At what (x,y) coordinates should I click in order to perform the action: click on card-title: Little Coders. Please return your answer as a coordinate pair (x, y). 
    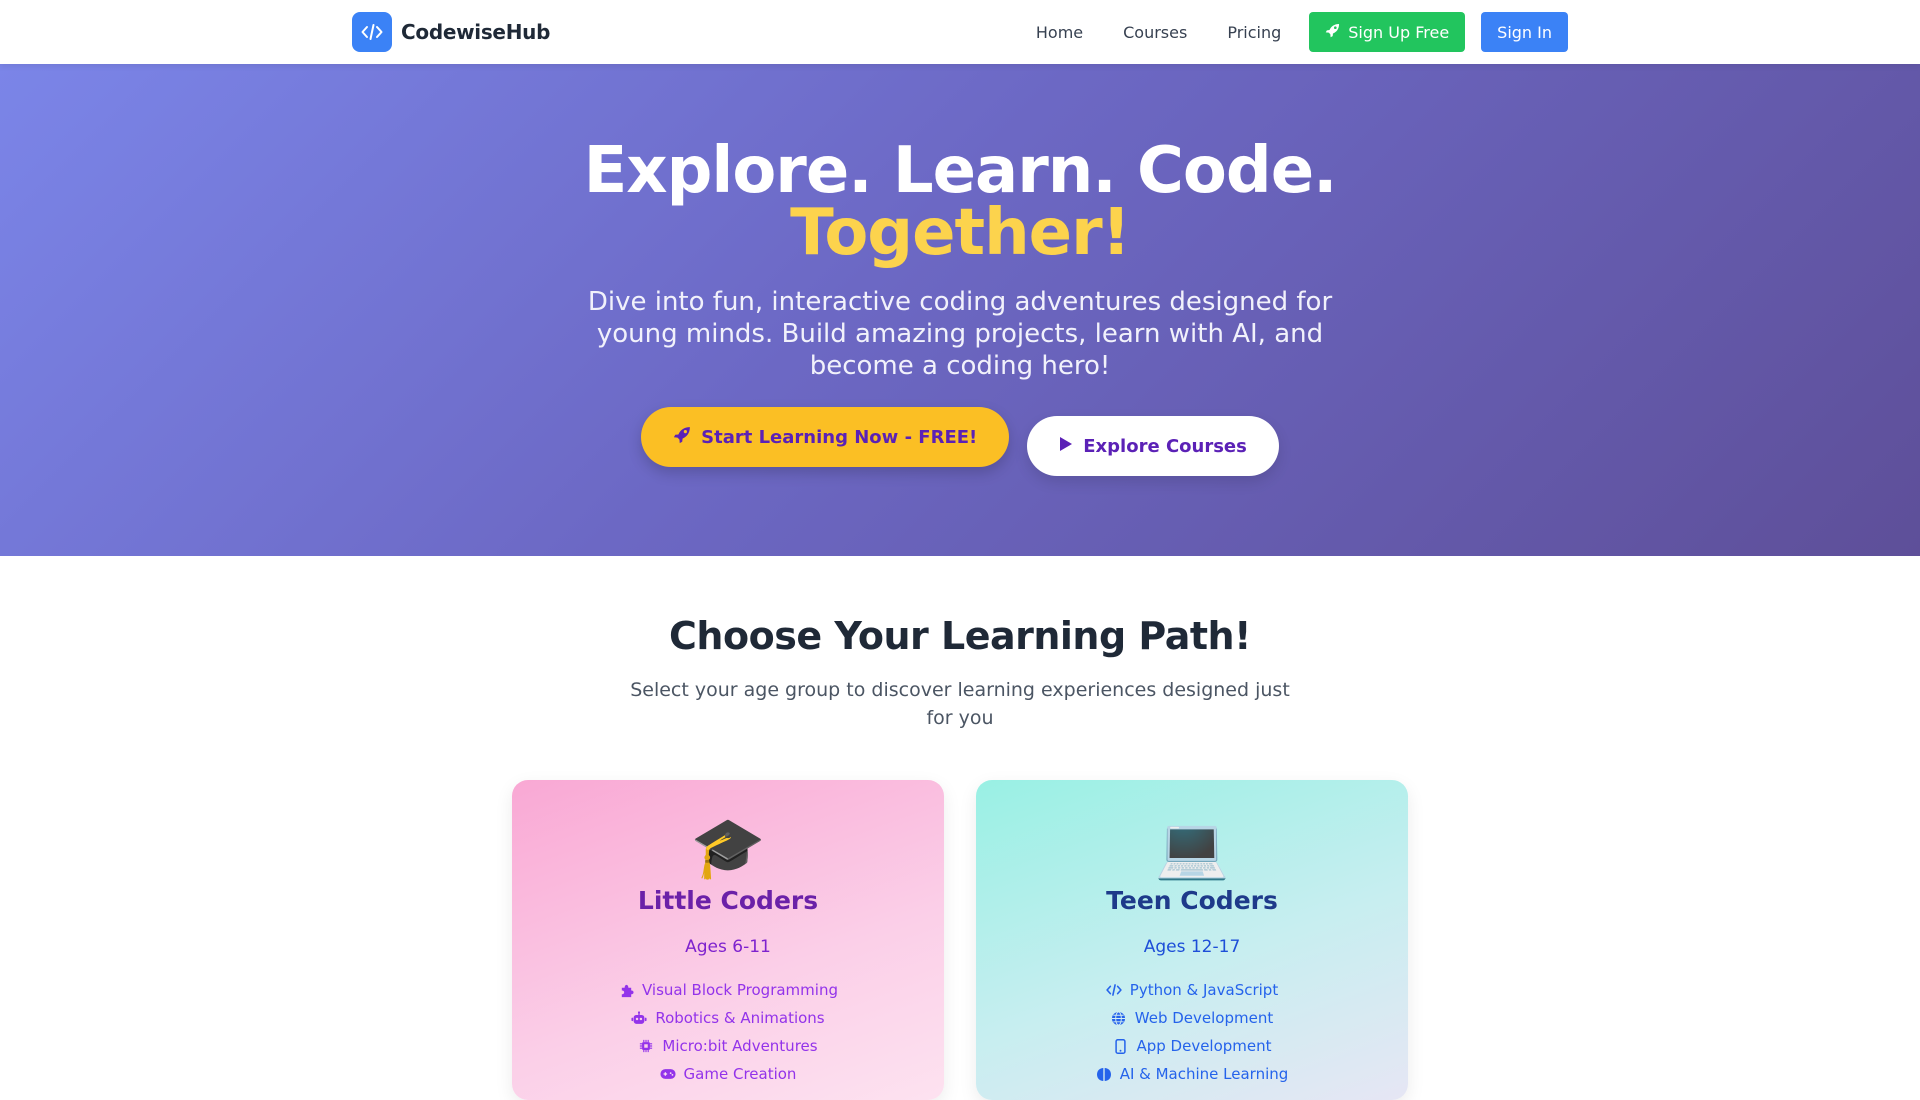
    Looking at the image, I should click on (728, 900).